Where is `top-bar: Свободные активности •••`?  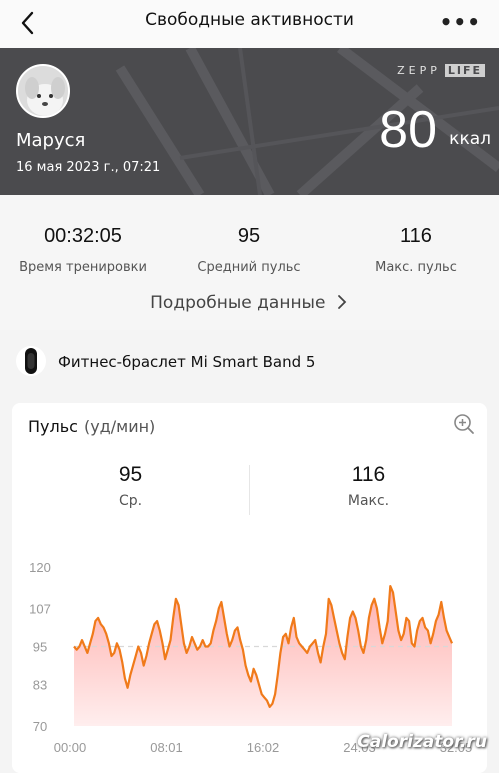 top-bar: Свободные активности ••• is located at coordinates (249, 24).